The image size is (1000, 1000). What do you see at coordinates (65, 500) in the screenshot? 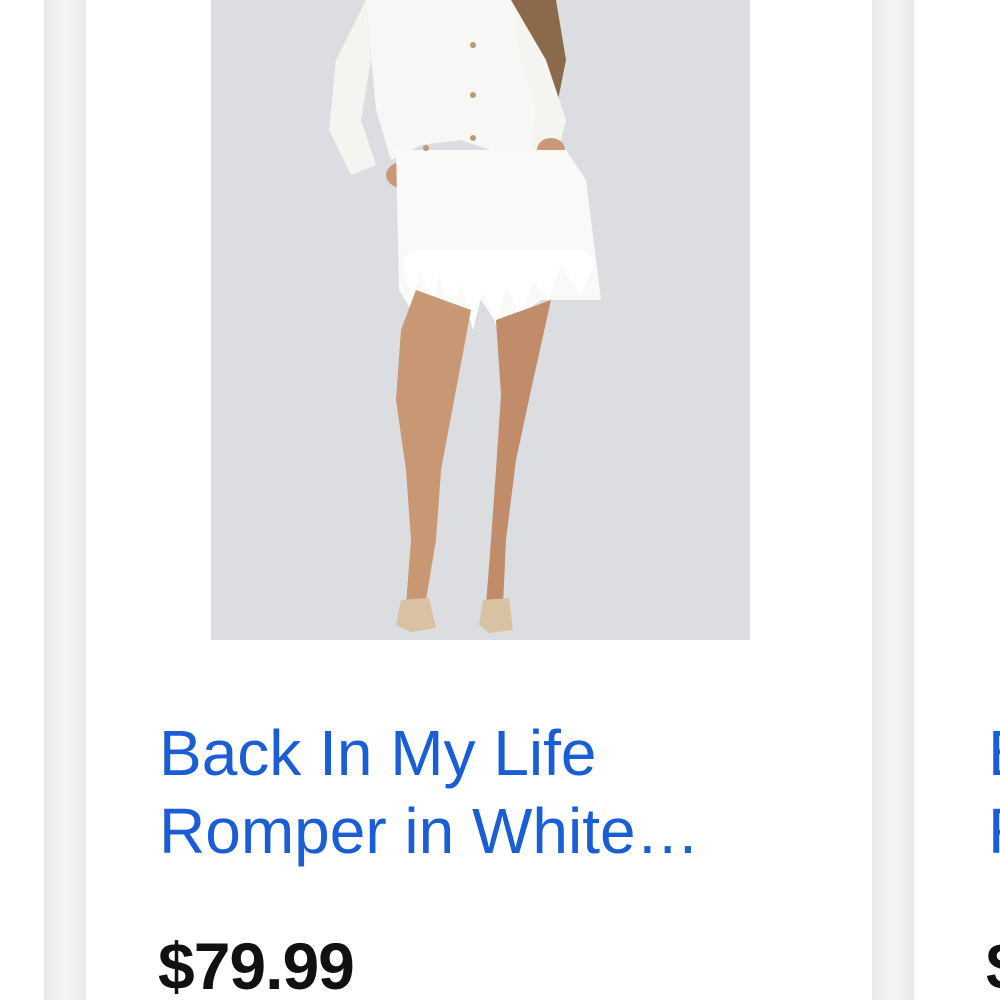
I see `carousel-gutter-left` at bounding box center [65, 500].